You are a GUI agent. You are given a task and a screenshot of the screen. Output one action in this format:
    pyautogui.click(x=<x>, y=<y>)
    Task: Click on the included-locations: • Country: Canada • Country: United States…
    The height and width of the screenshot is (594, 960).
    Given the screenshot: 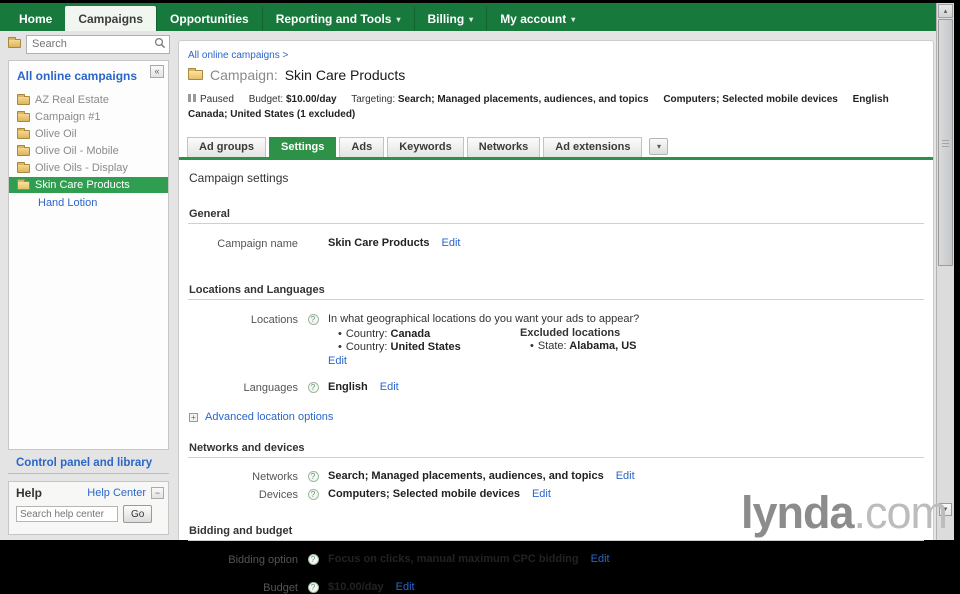 What is the action you would take?
    pyautogui.click(x=394, y=347)
    